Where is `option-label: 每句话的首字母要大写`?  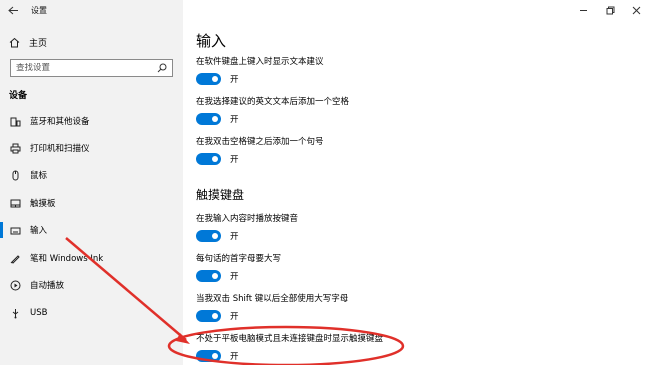
option-label: 每句话的首字母要大写 is located at coordinates (239, 259).